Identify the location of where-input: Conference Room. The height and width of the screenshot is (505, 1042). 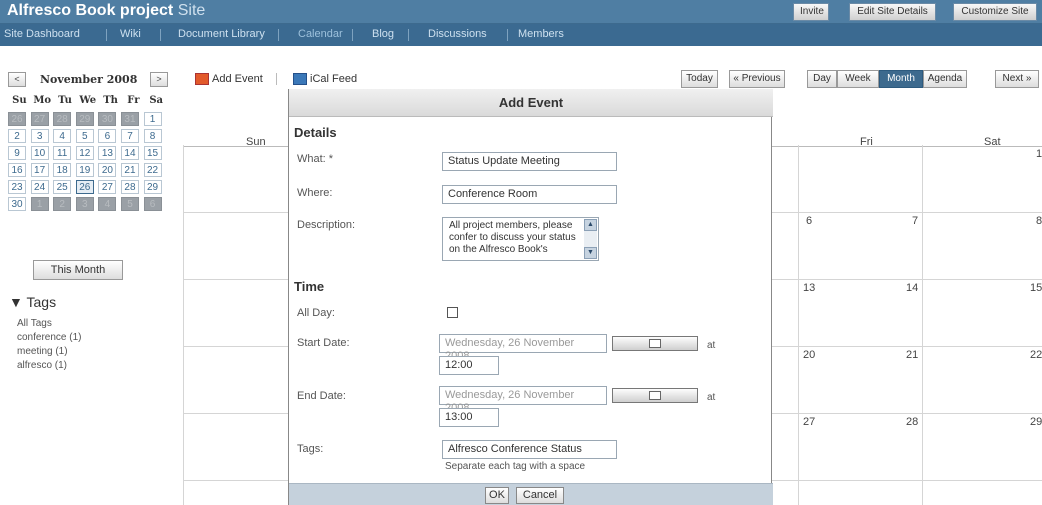
(529, 194).